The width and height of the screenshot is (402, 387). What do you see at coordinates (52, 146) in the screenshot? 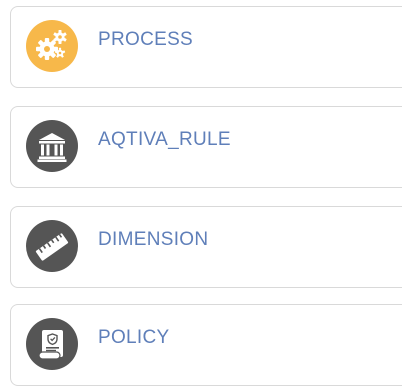
I see `bank-icon` at bounding box center [52, 146].